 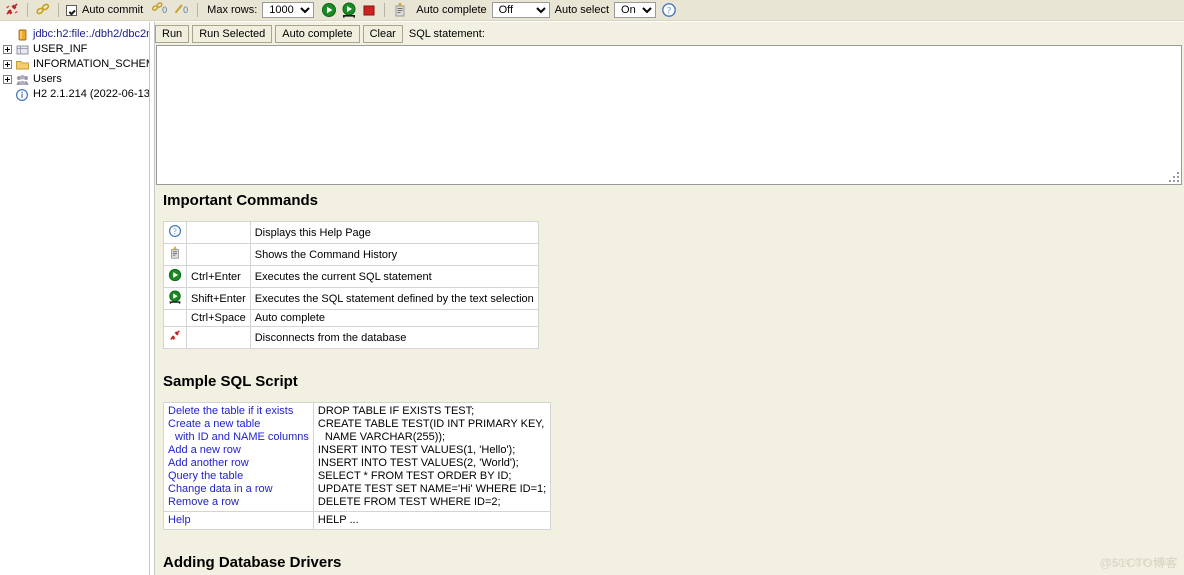 What do you see at coordinates (175, 318) in the screenshot?
I see `empty-icon-cell` at bounding box center [175, 318].